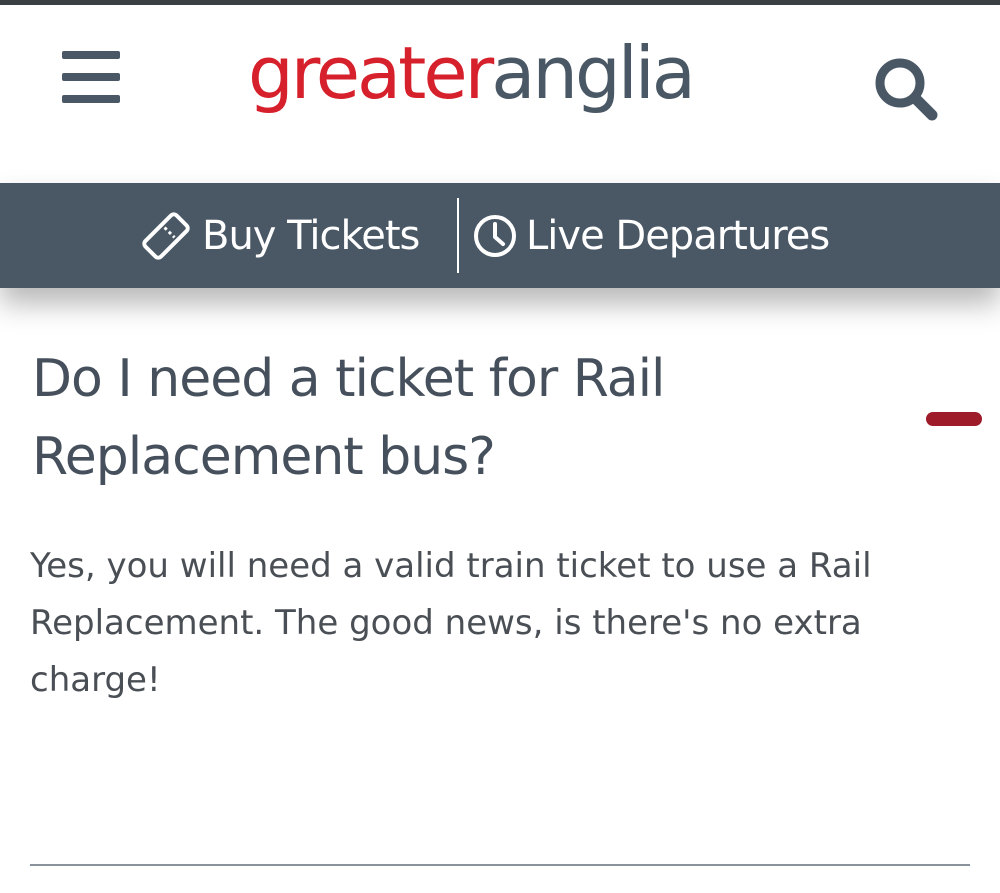 This screenshot has height=893, width=1000. Describe the element at coordinates (311, 235) in the screenshot. I see `nav-buy-tickets-label: Buy Tickets` at that location.